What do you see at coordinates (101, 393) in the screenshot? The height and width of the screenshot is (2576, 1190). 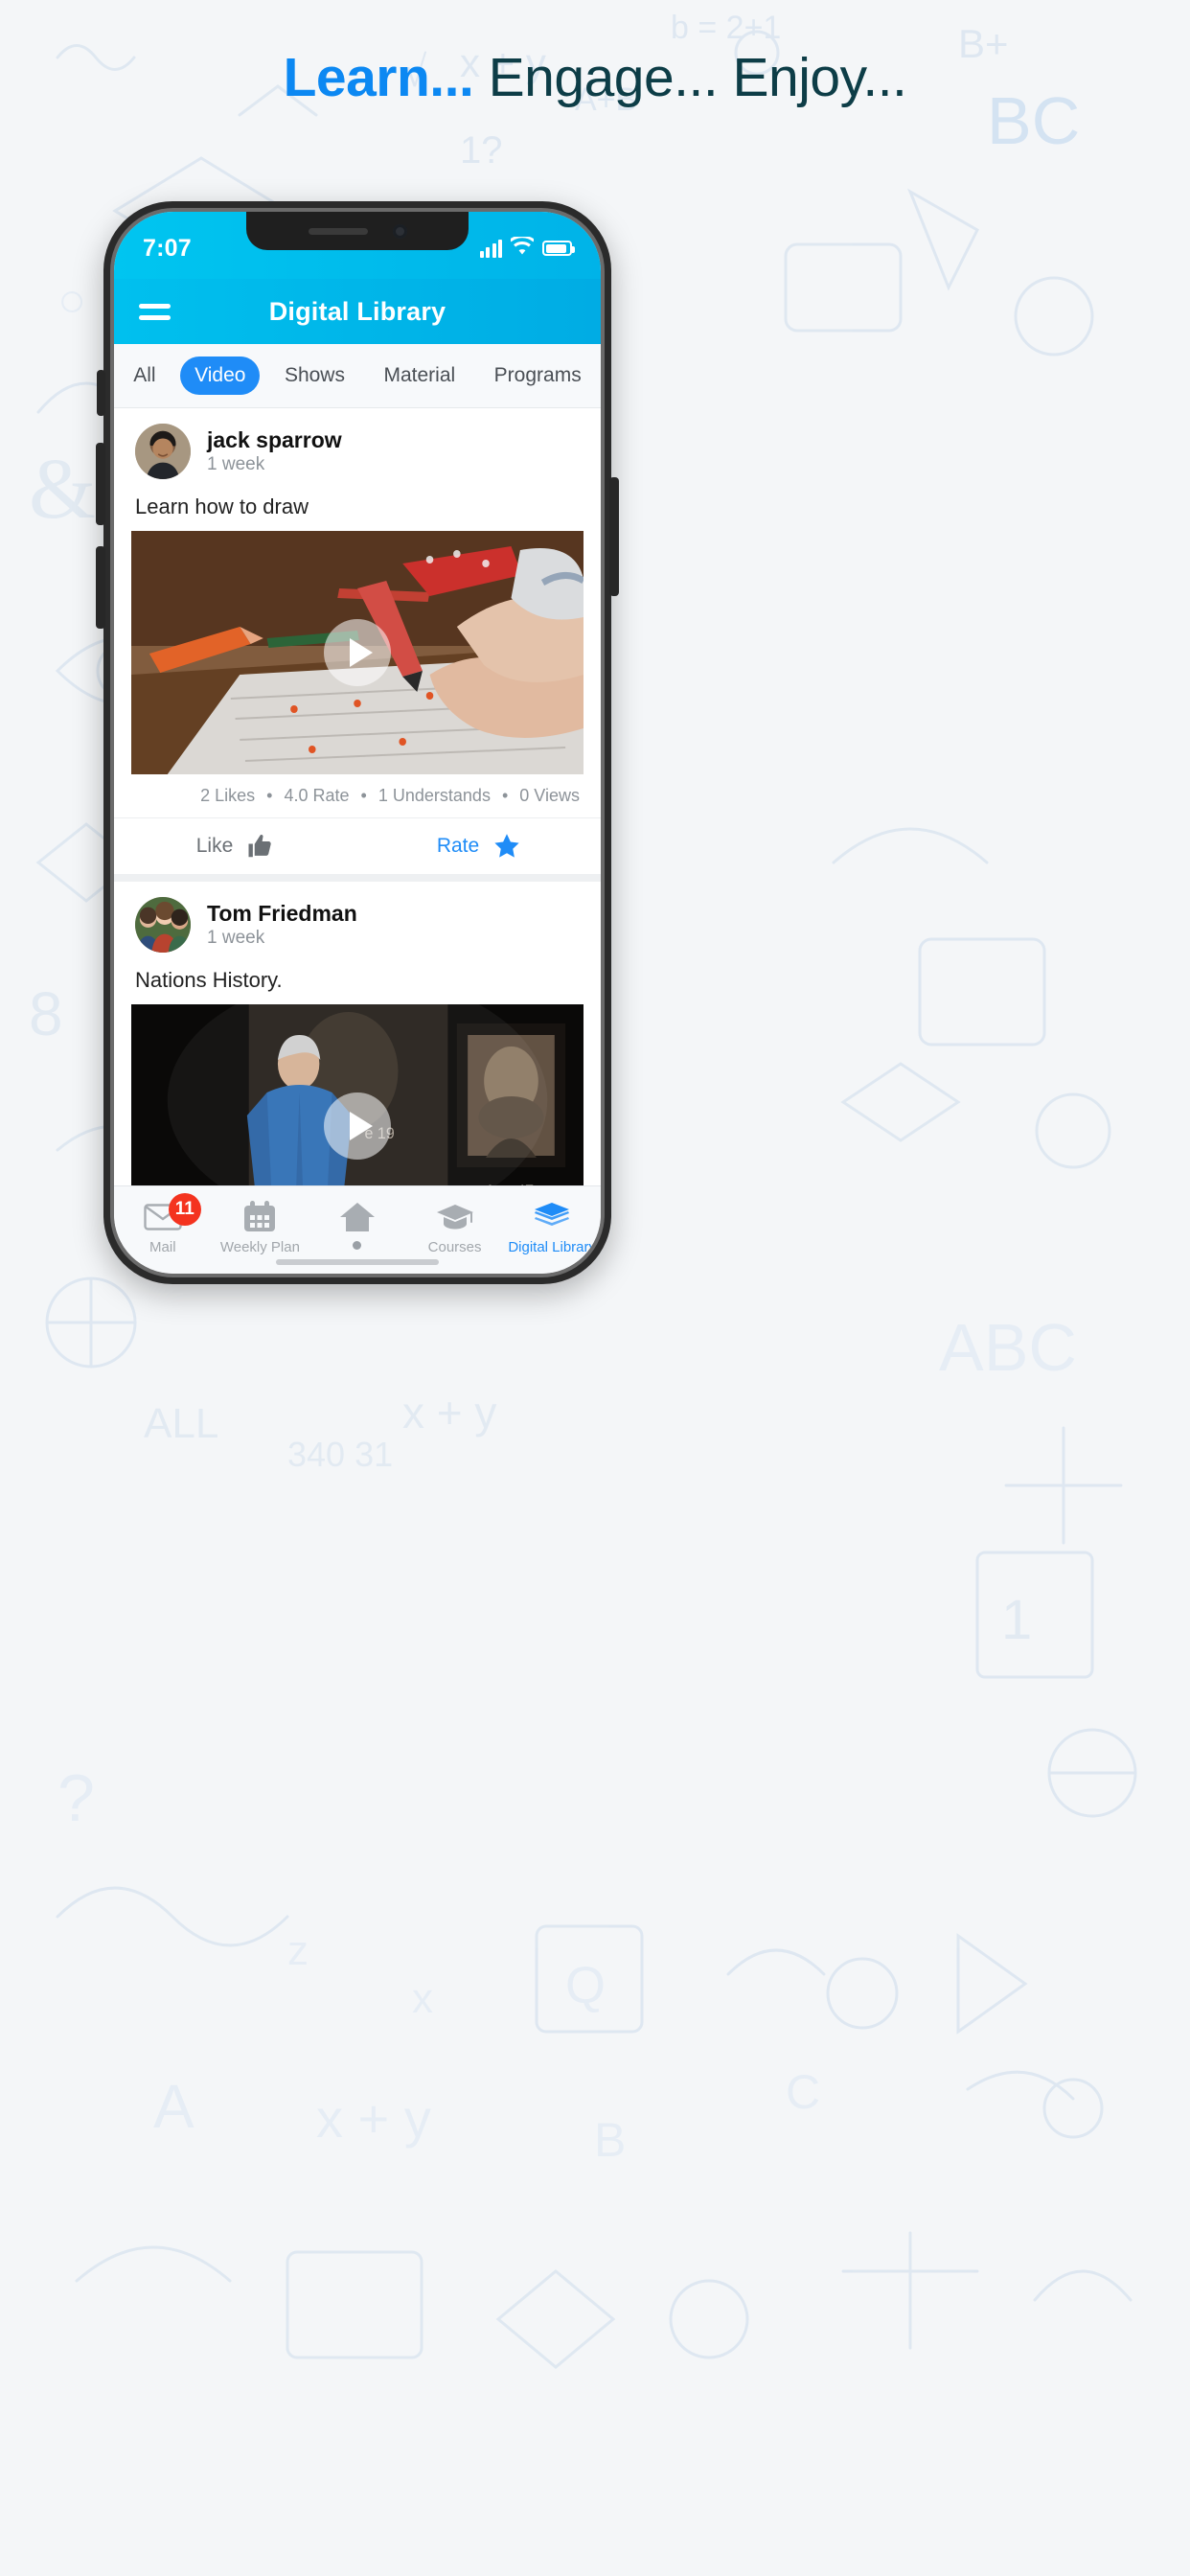 I see `phone-mute-switch` at bounding box center [101, 393].